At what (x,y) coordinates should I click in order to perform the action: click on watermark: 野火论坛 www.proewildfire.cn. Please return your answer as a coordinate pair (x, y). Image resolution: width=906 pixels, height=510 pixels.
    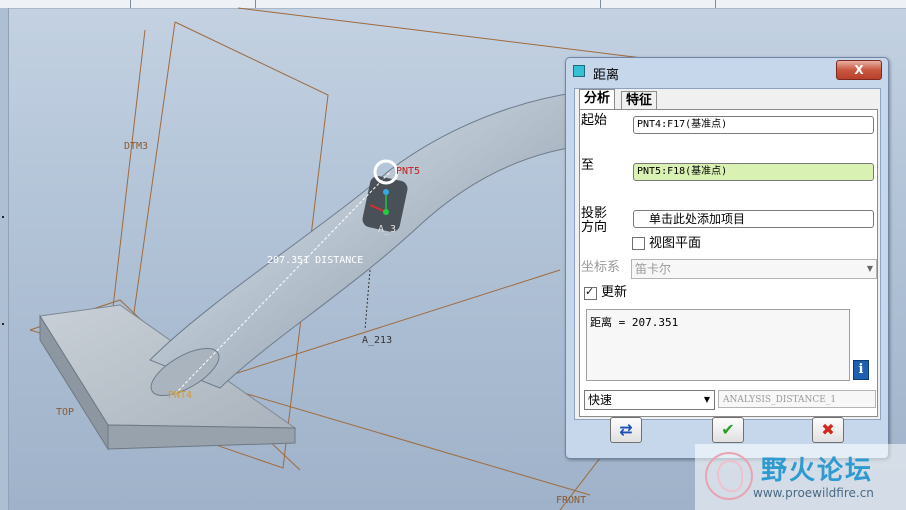
    Looking at the image, I should click on (800, 477).